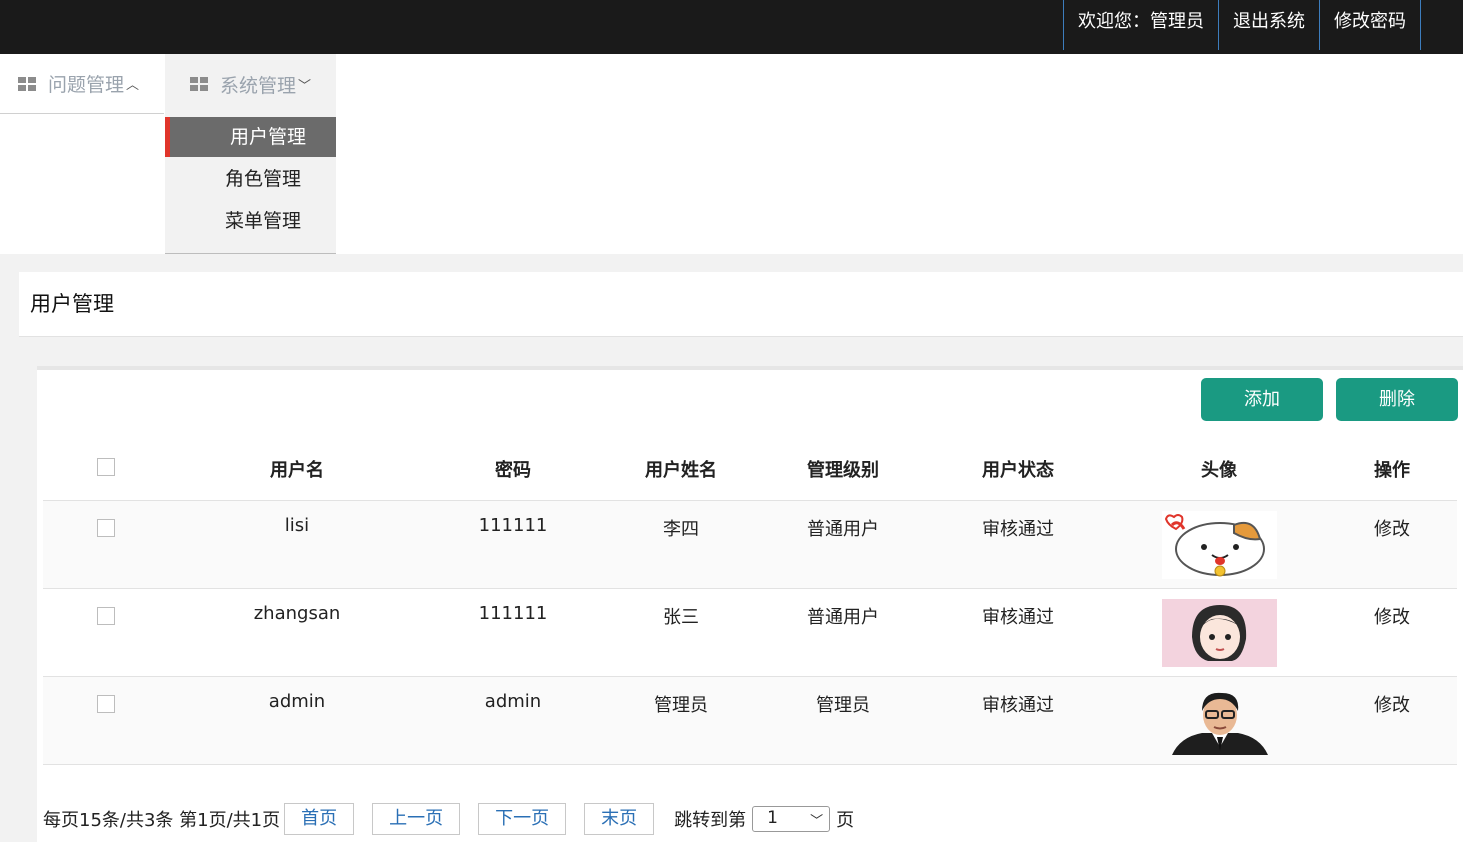 This screenshot has height=846, width=1463. I want to click on top-links: 欢迎您：管理员 退出系统 修改密码, so click(1242, 25).